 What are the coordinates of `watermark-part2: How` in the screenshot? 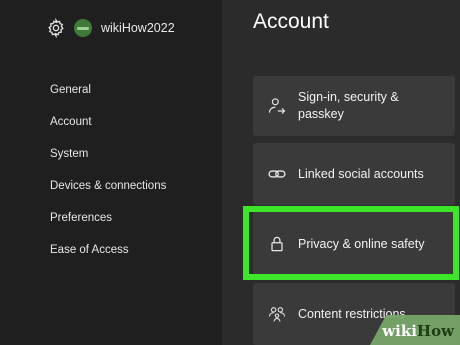 It's located at (435, 331).